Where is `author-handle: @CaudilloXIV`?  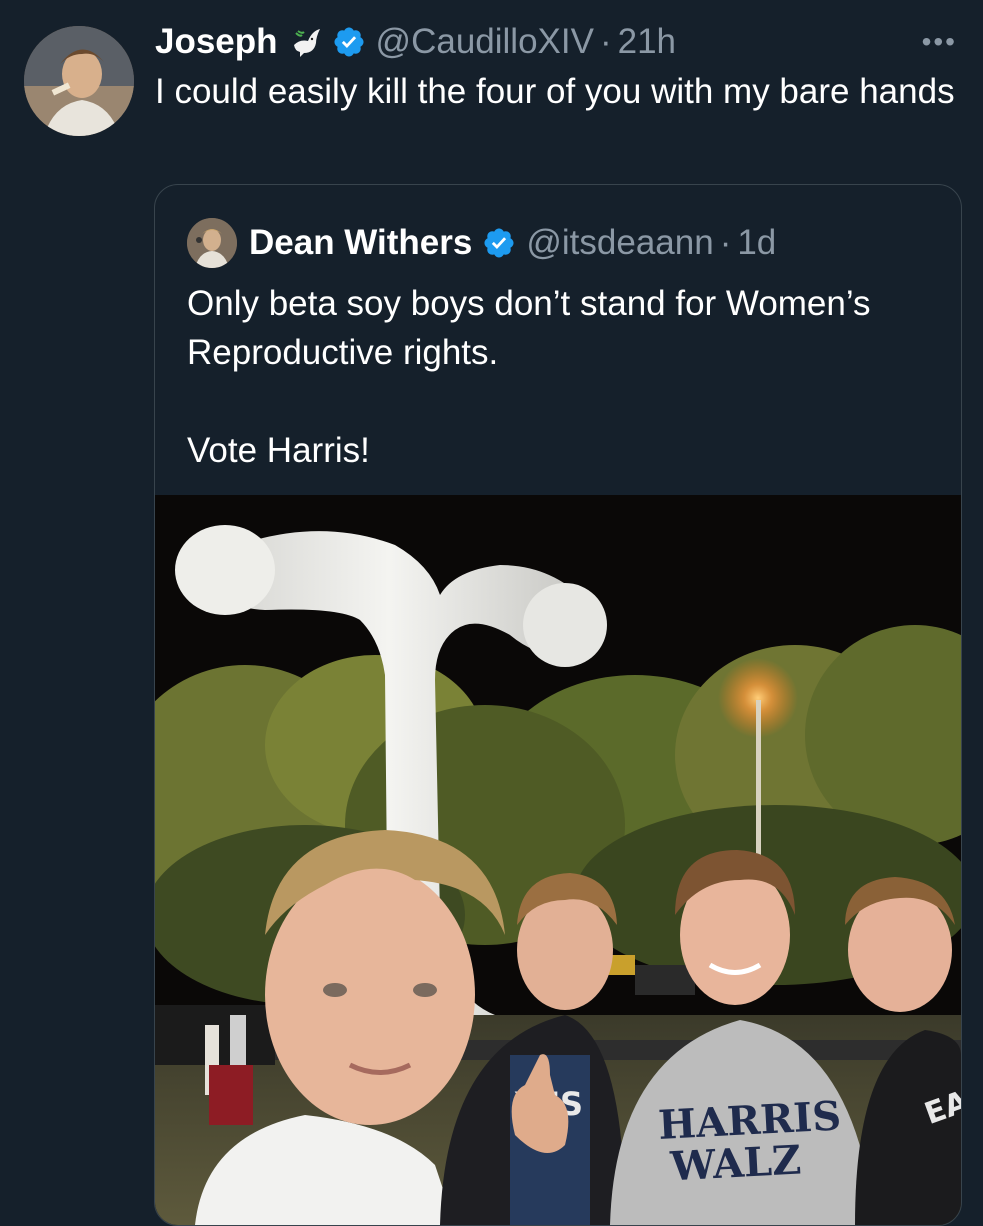 author-handle: @CaudilloXIV is located at coordinates (485, 42).